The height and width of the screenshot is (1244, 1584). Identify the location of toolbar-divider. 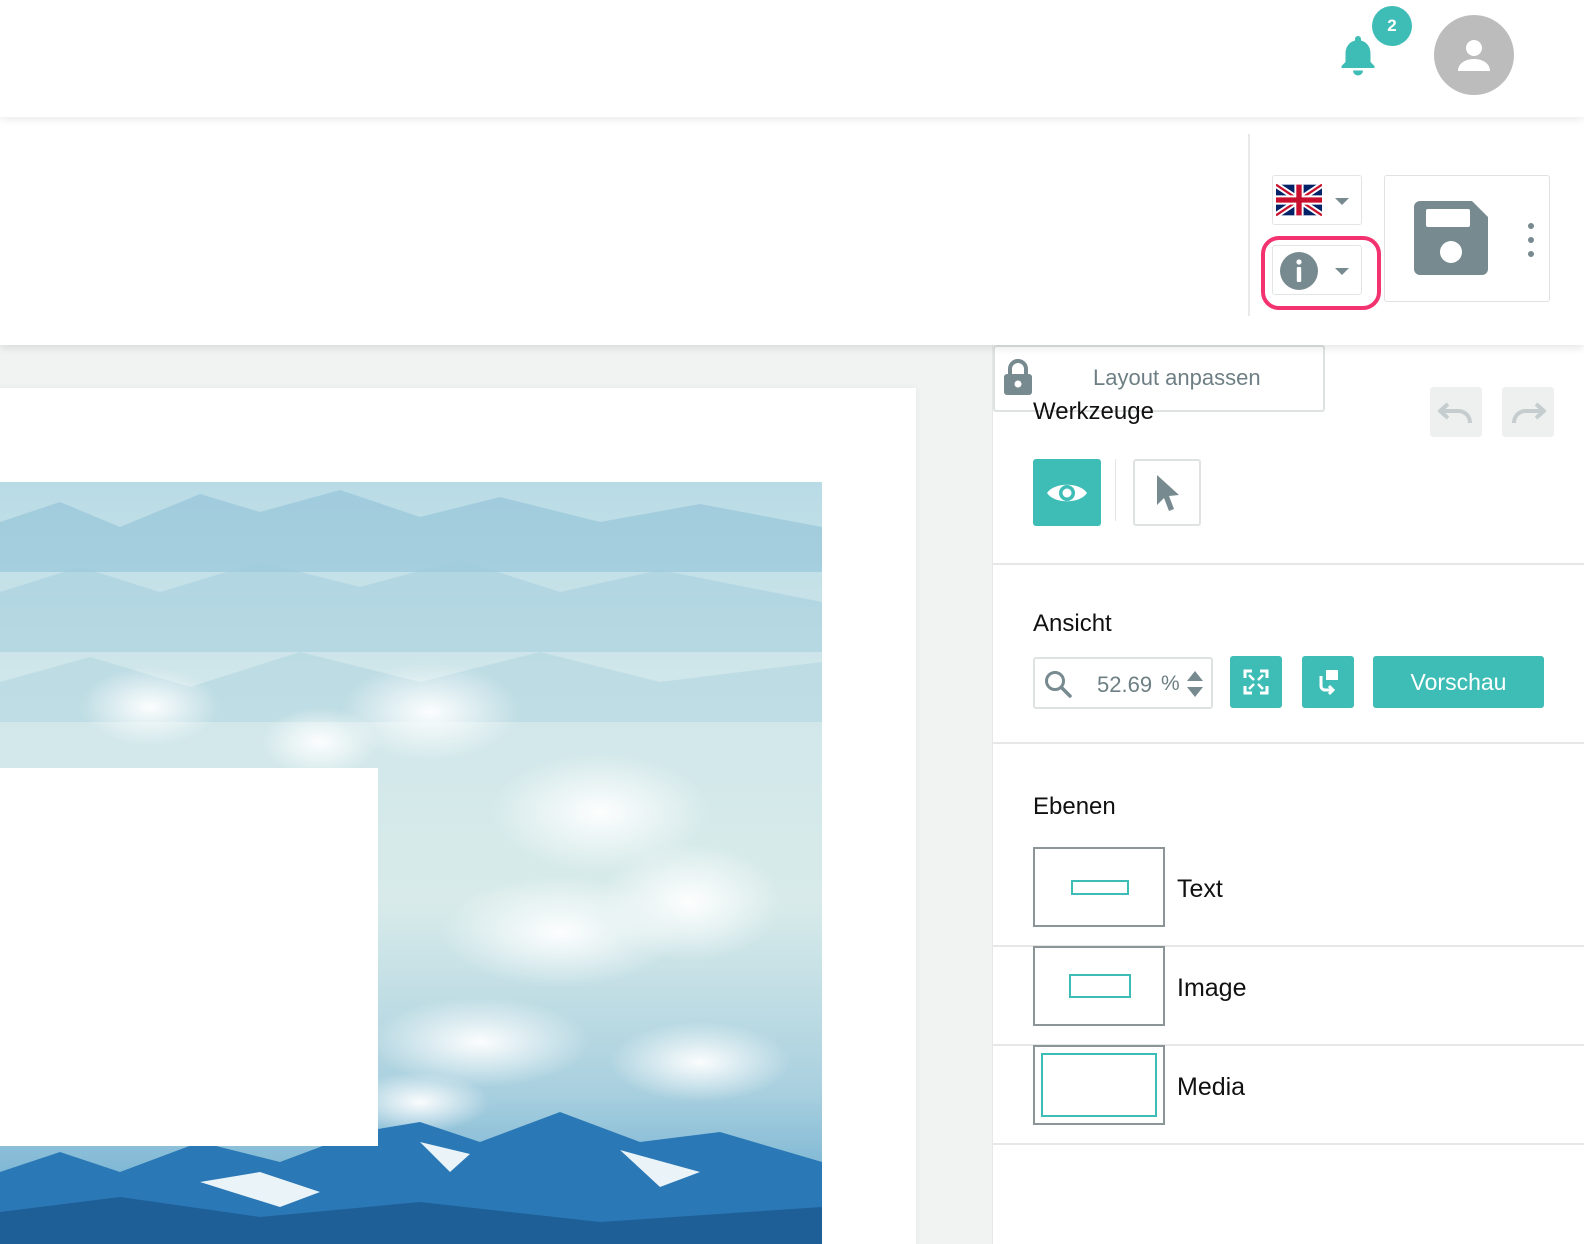
(1249, 225).